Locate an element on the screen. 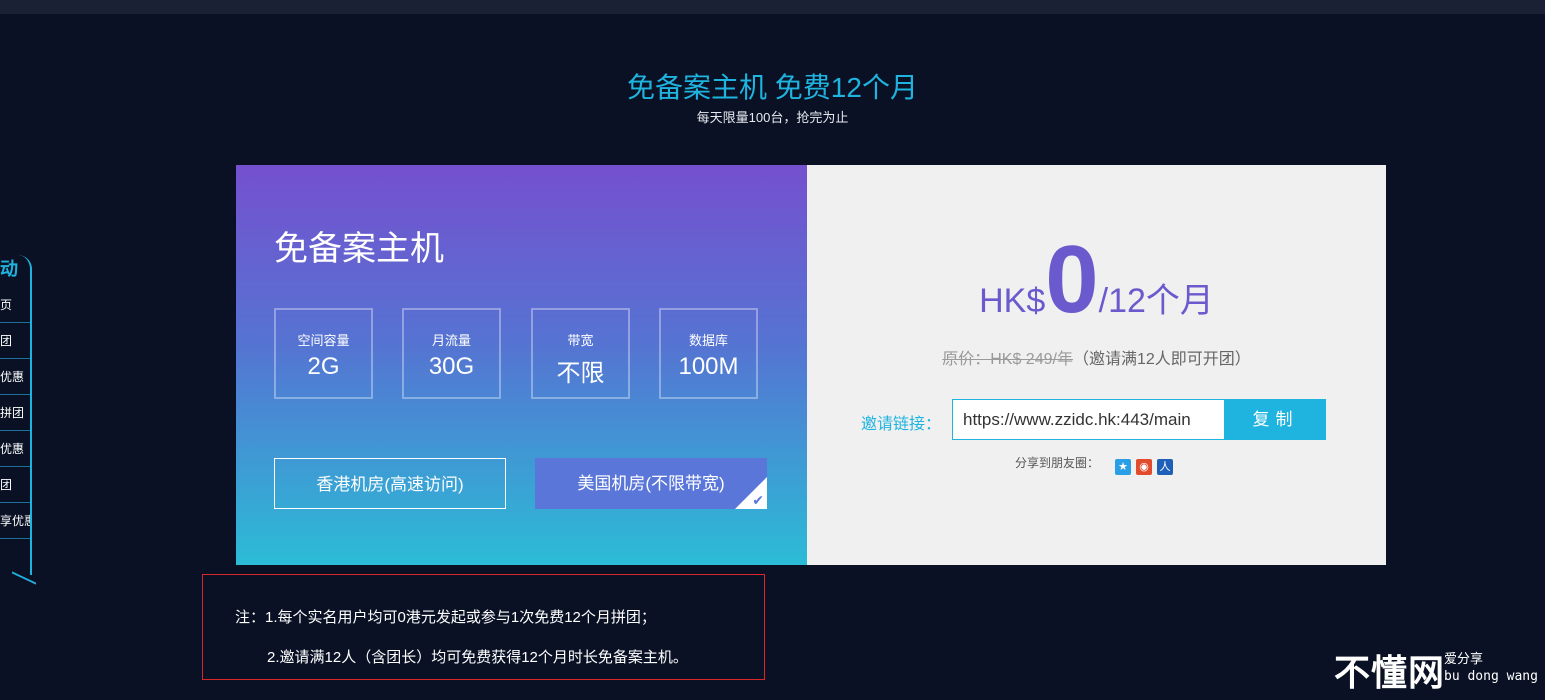 The width and height of the screenshot is (1545, 700). spec-bandwidth: 带宽 不限 is located at coordinates (580, 353).